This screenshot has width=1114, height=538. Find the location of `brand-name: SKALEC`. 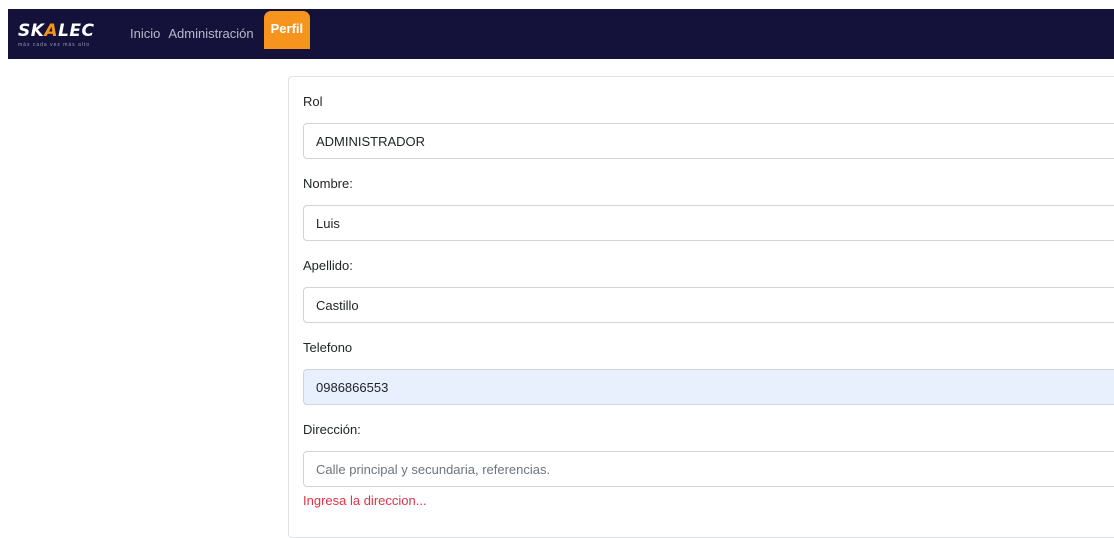

brand-name: SKALEC is located at coordinates (56, 31).